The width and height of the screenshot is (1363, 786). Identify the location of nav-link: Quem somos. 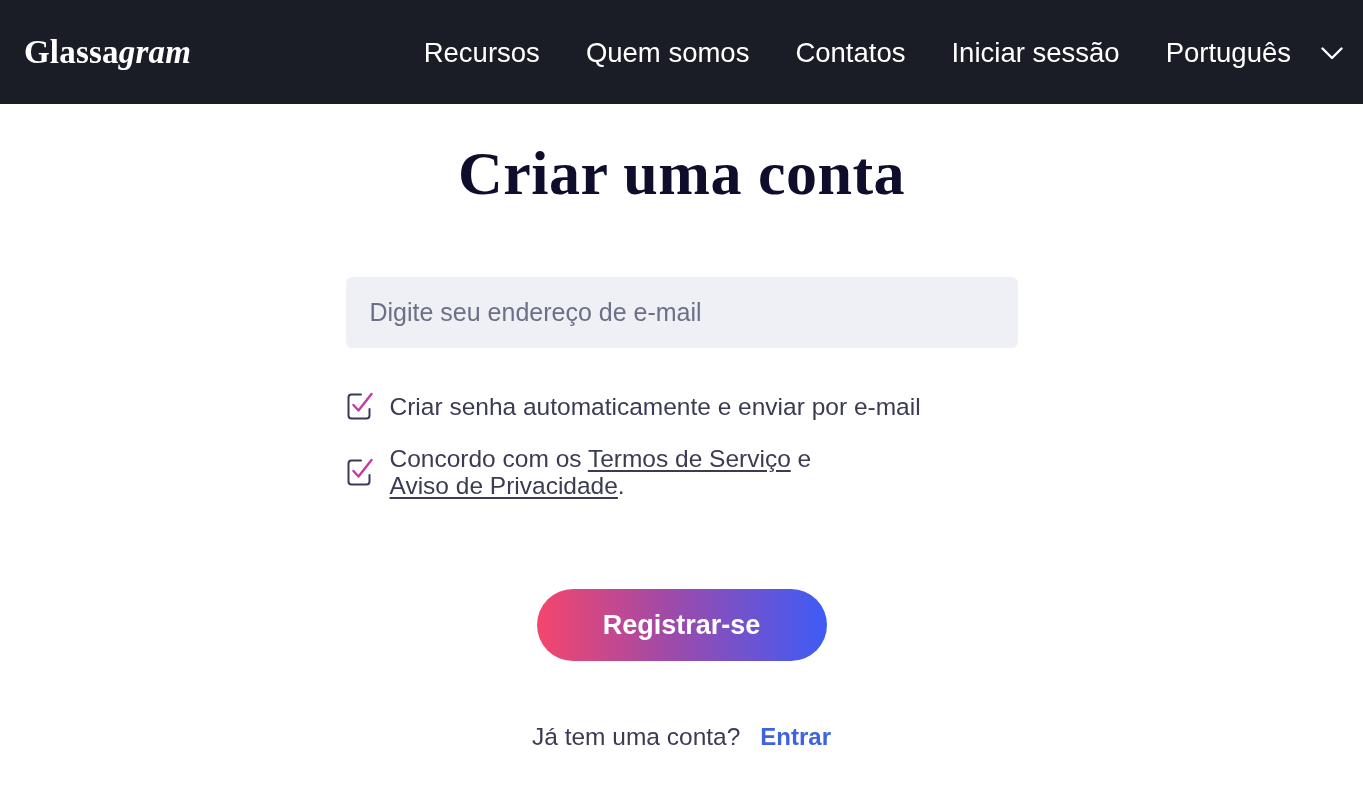
(667, 52).